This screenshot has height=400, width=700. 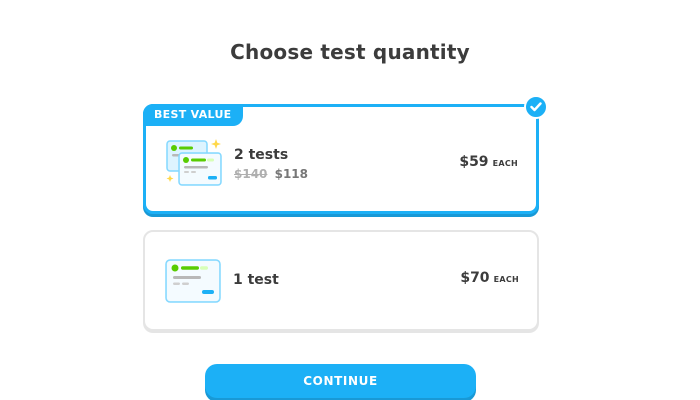 I want to click on option-name: 1 test, so click(x=256, y=280).